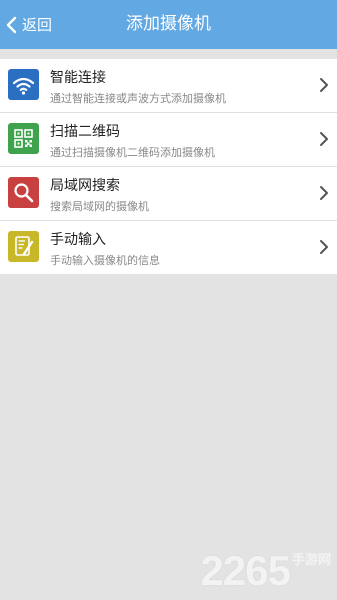 The image size is (337, 600). I want to click on header-bar: 返回 添加摄像机, so click(168, 24).